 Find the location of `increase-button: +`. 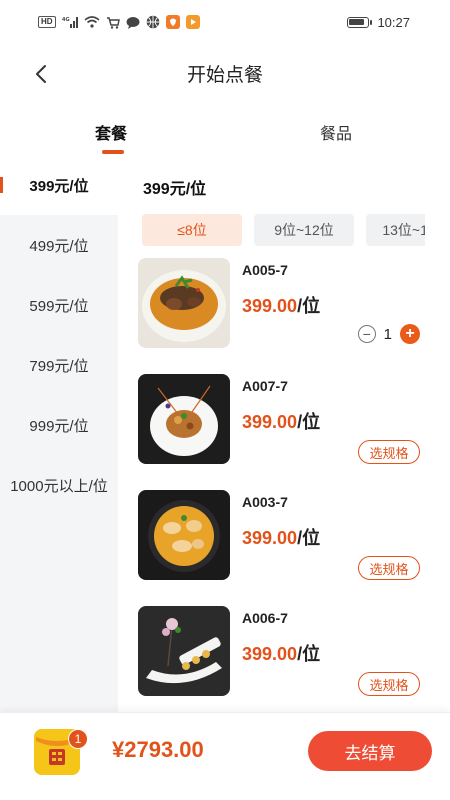

increase-button: + is located at coordinates (410, 334).